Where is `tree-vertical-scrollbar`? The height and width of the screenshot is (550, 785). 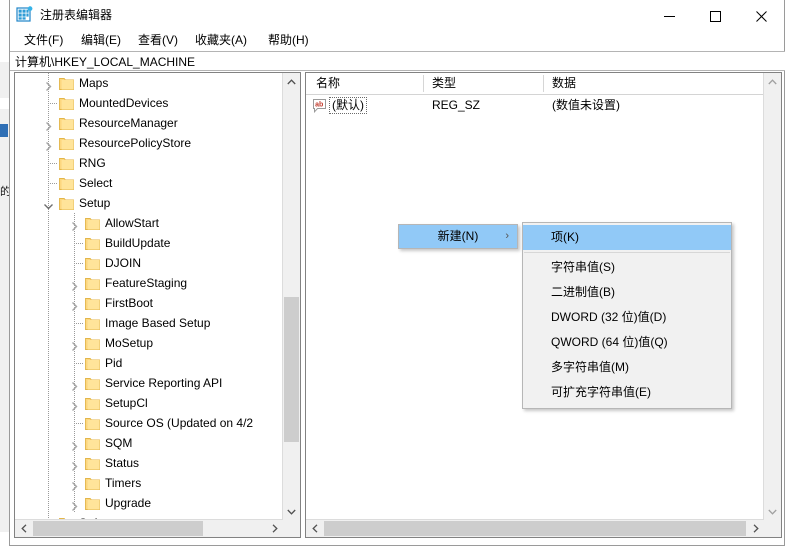 tree-vertical-scrollbar is located at coordinates (291, 296).